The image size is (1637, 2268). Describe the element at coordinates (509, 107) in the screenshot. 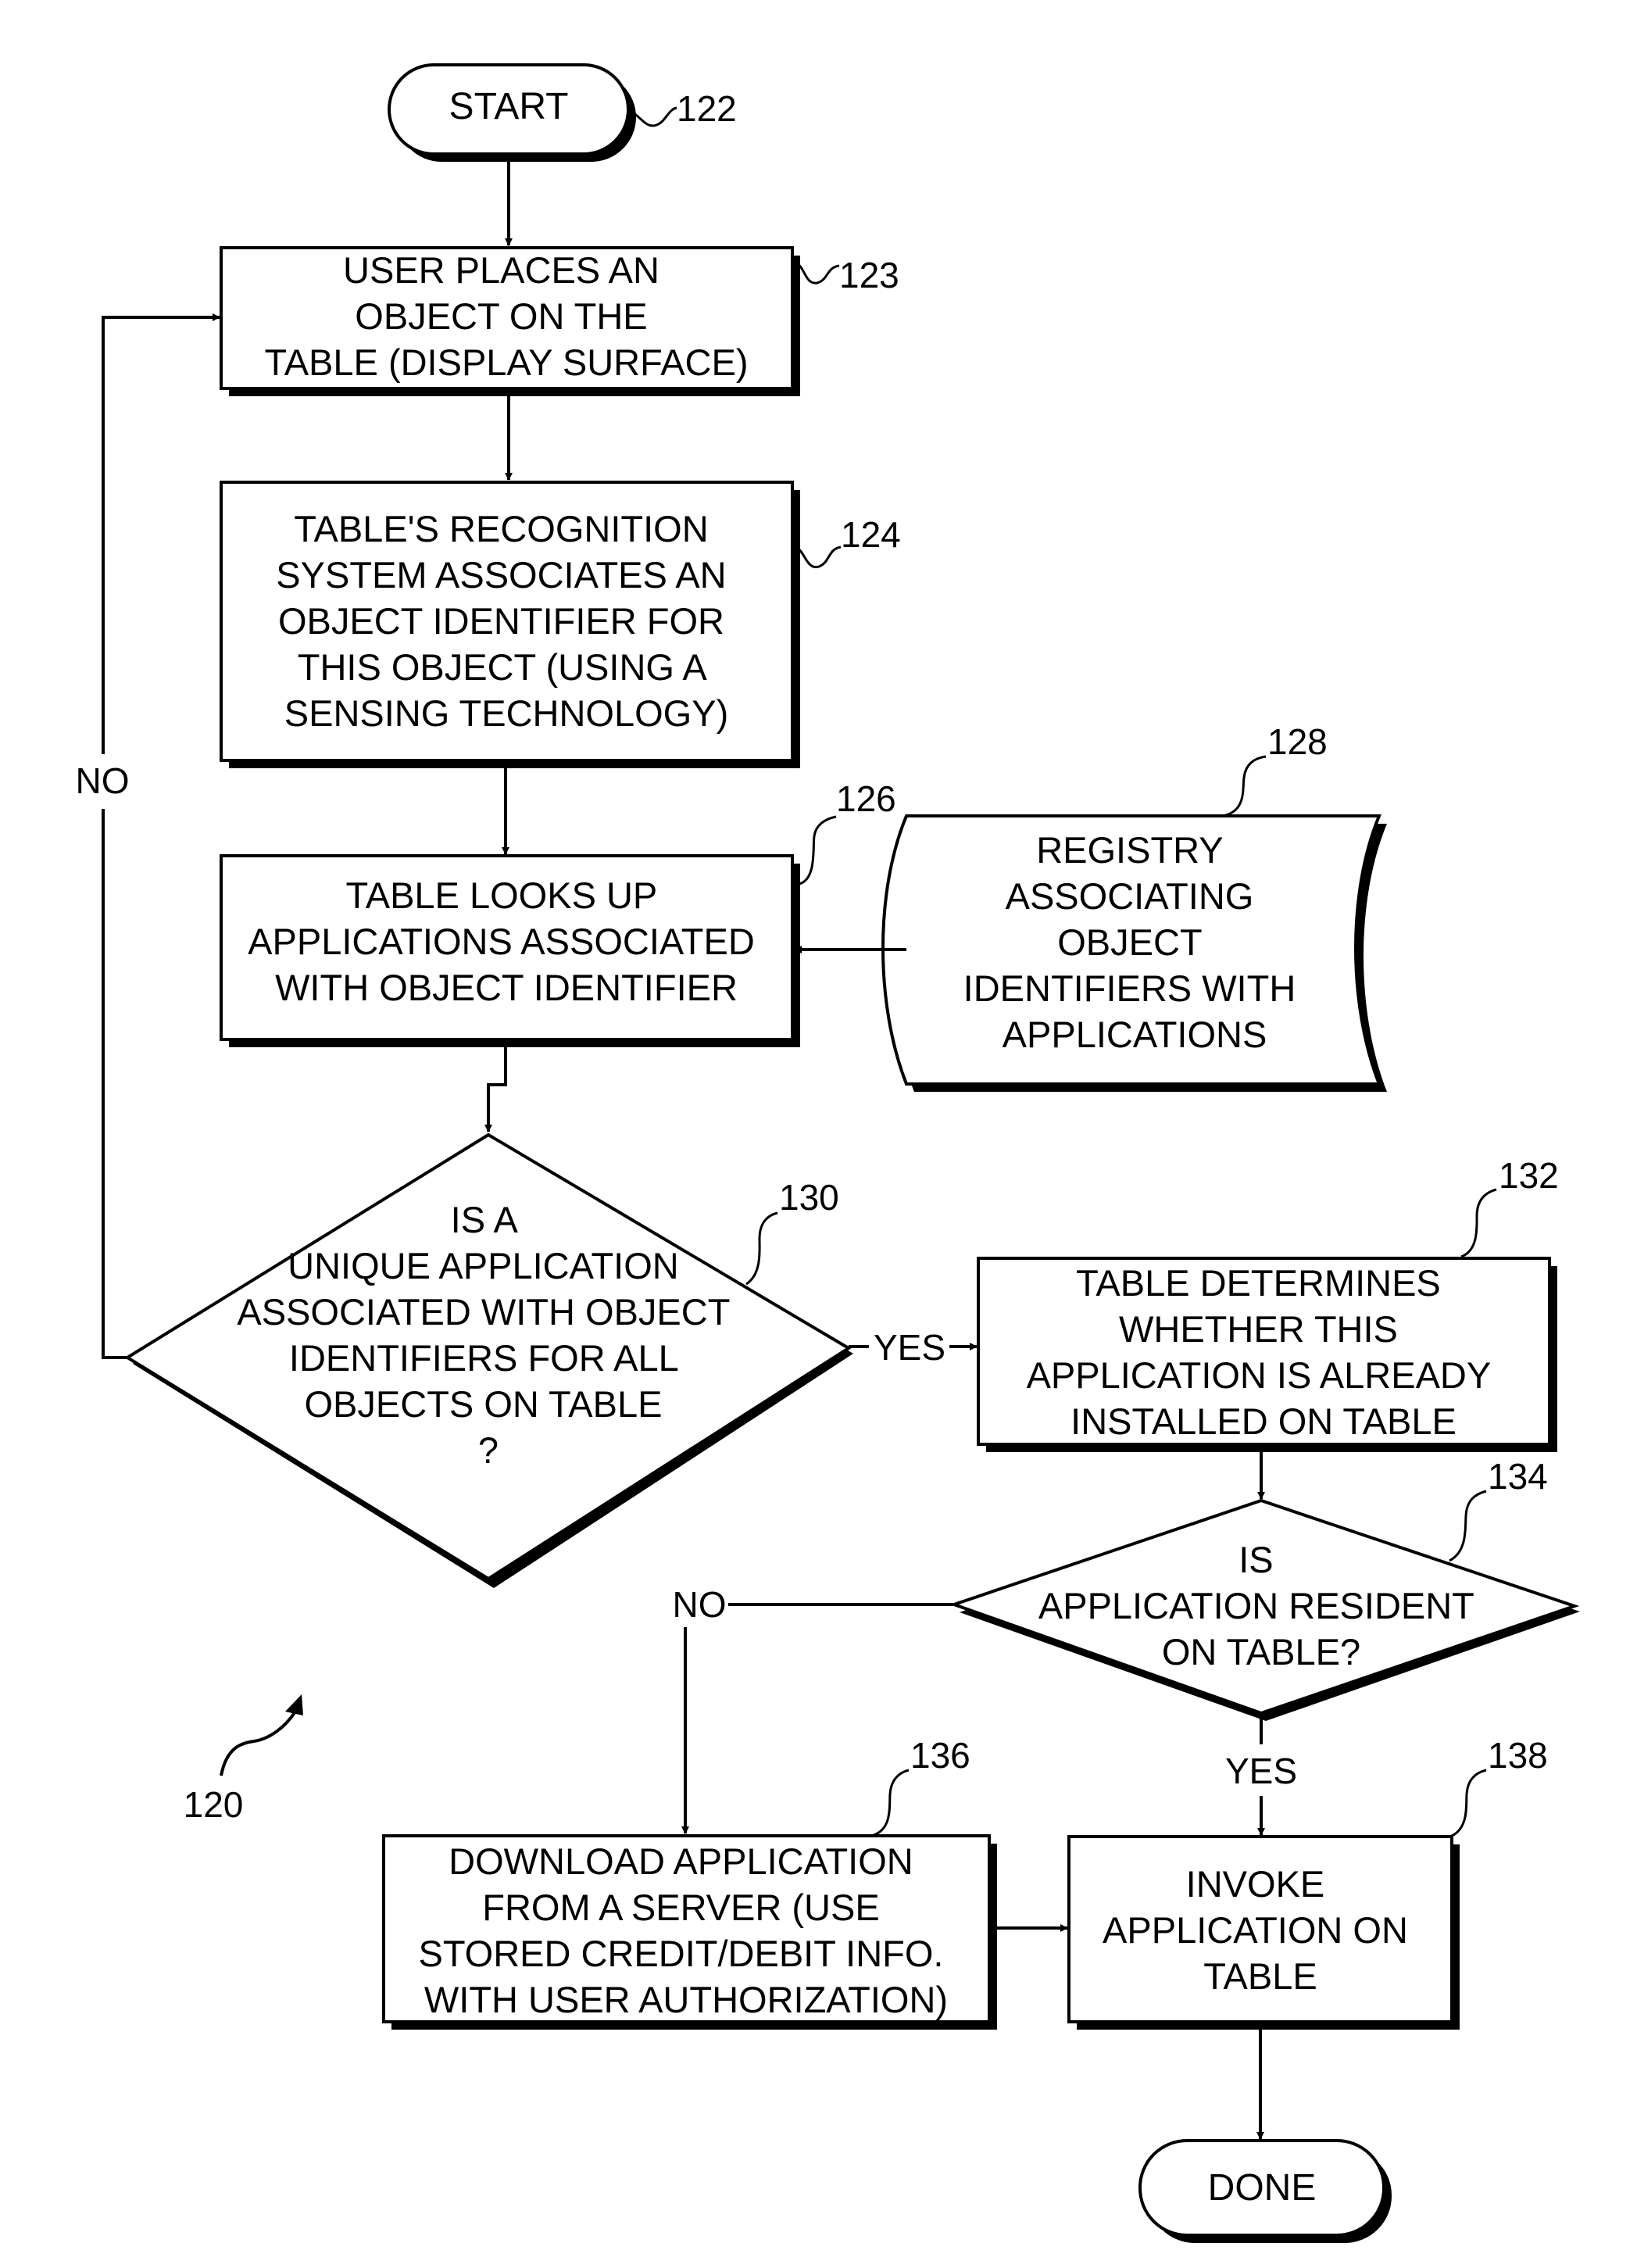

I see `start-label: START` at that location.